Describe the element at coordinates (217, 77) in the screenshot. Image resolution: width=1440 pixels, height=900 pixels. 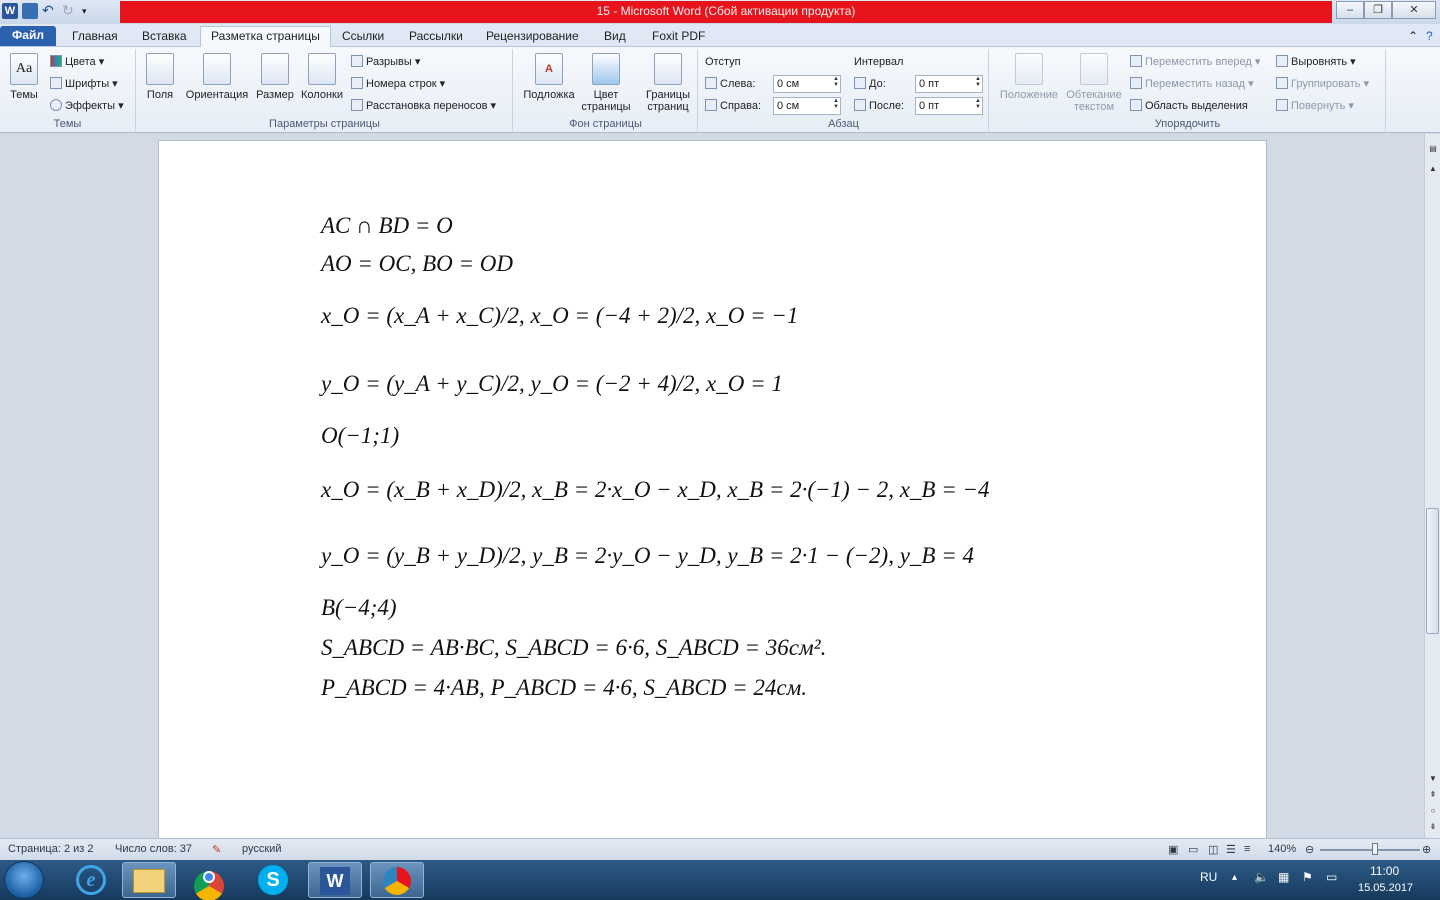
I see `orientation-button: Ориентация` at that location.